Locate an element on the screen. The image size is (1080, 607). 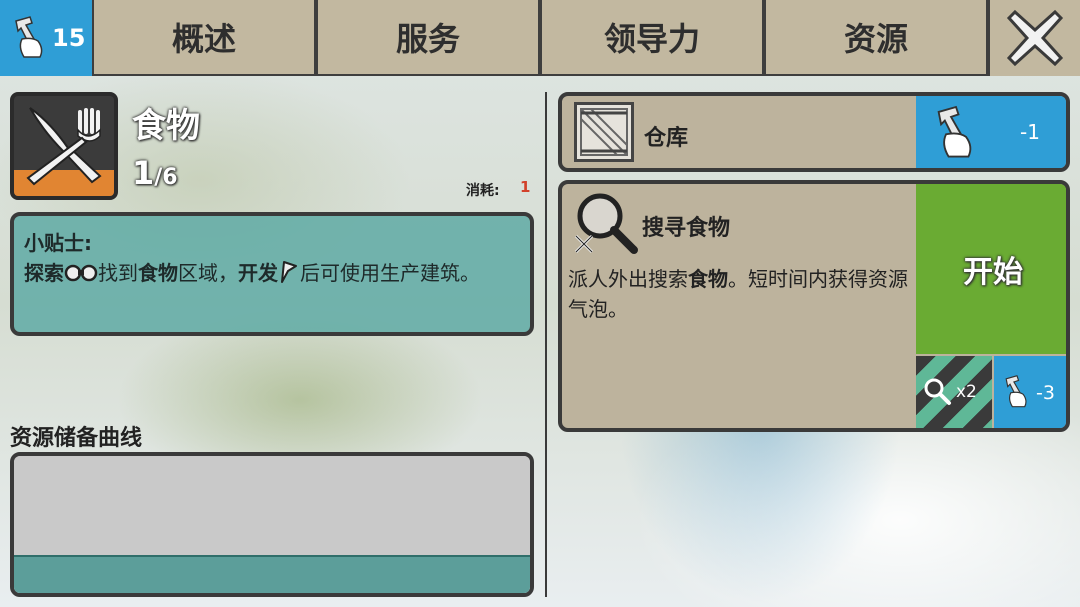
tab-overview: 概述 is located at coordinates (204, 37).